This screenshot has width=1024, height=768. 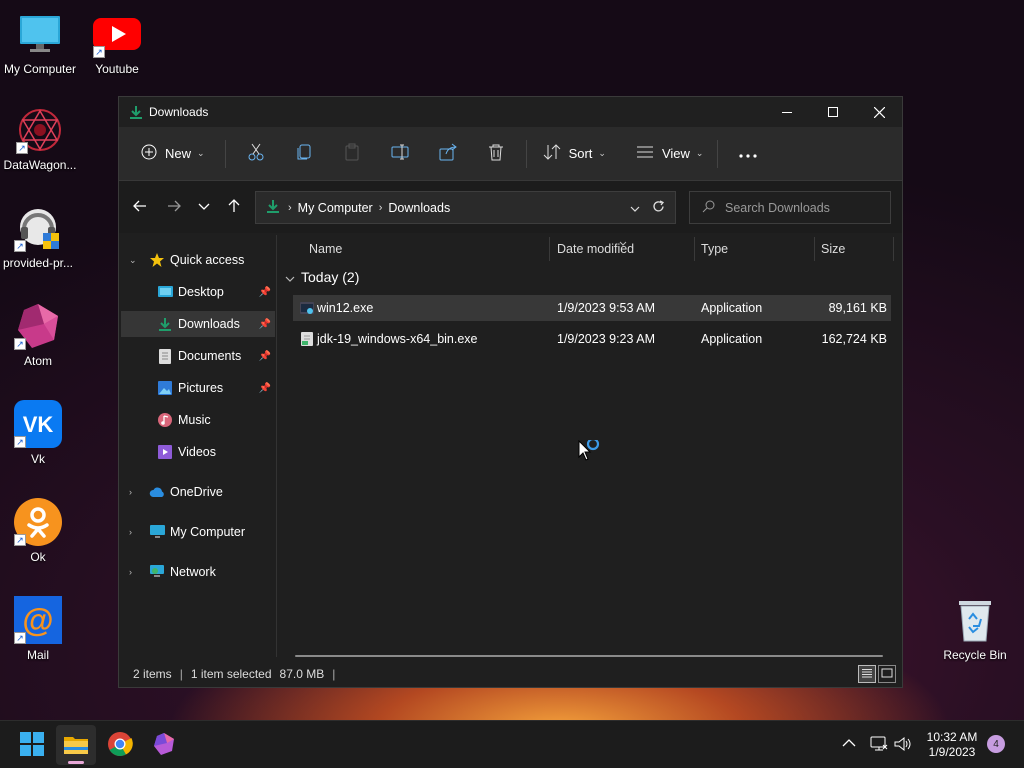 I want to click on group-header-today: Today (2), so click(x=322, y=277).